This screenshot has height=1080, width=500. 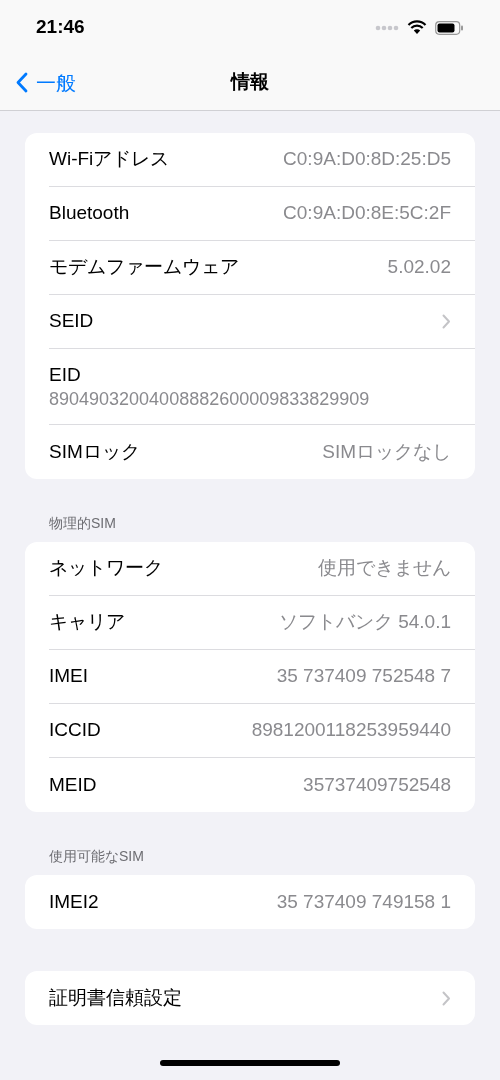 I want to click on row-label: EID, so click(x=65, y=374).